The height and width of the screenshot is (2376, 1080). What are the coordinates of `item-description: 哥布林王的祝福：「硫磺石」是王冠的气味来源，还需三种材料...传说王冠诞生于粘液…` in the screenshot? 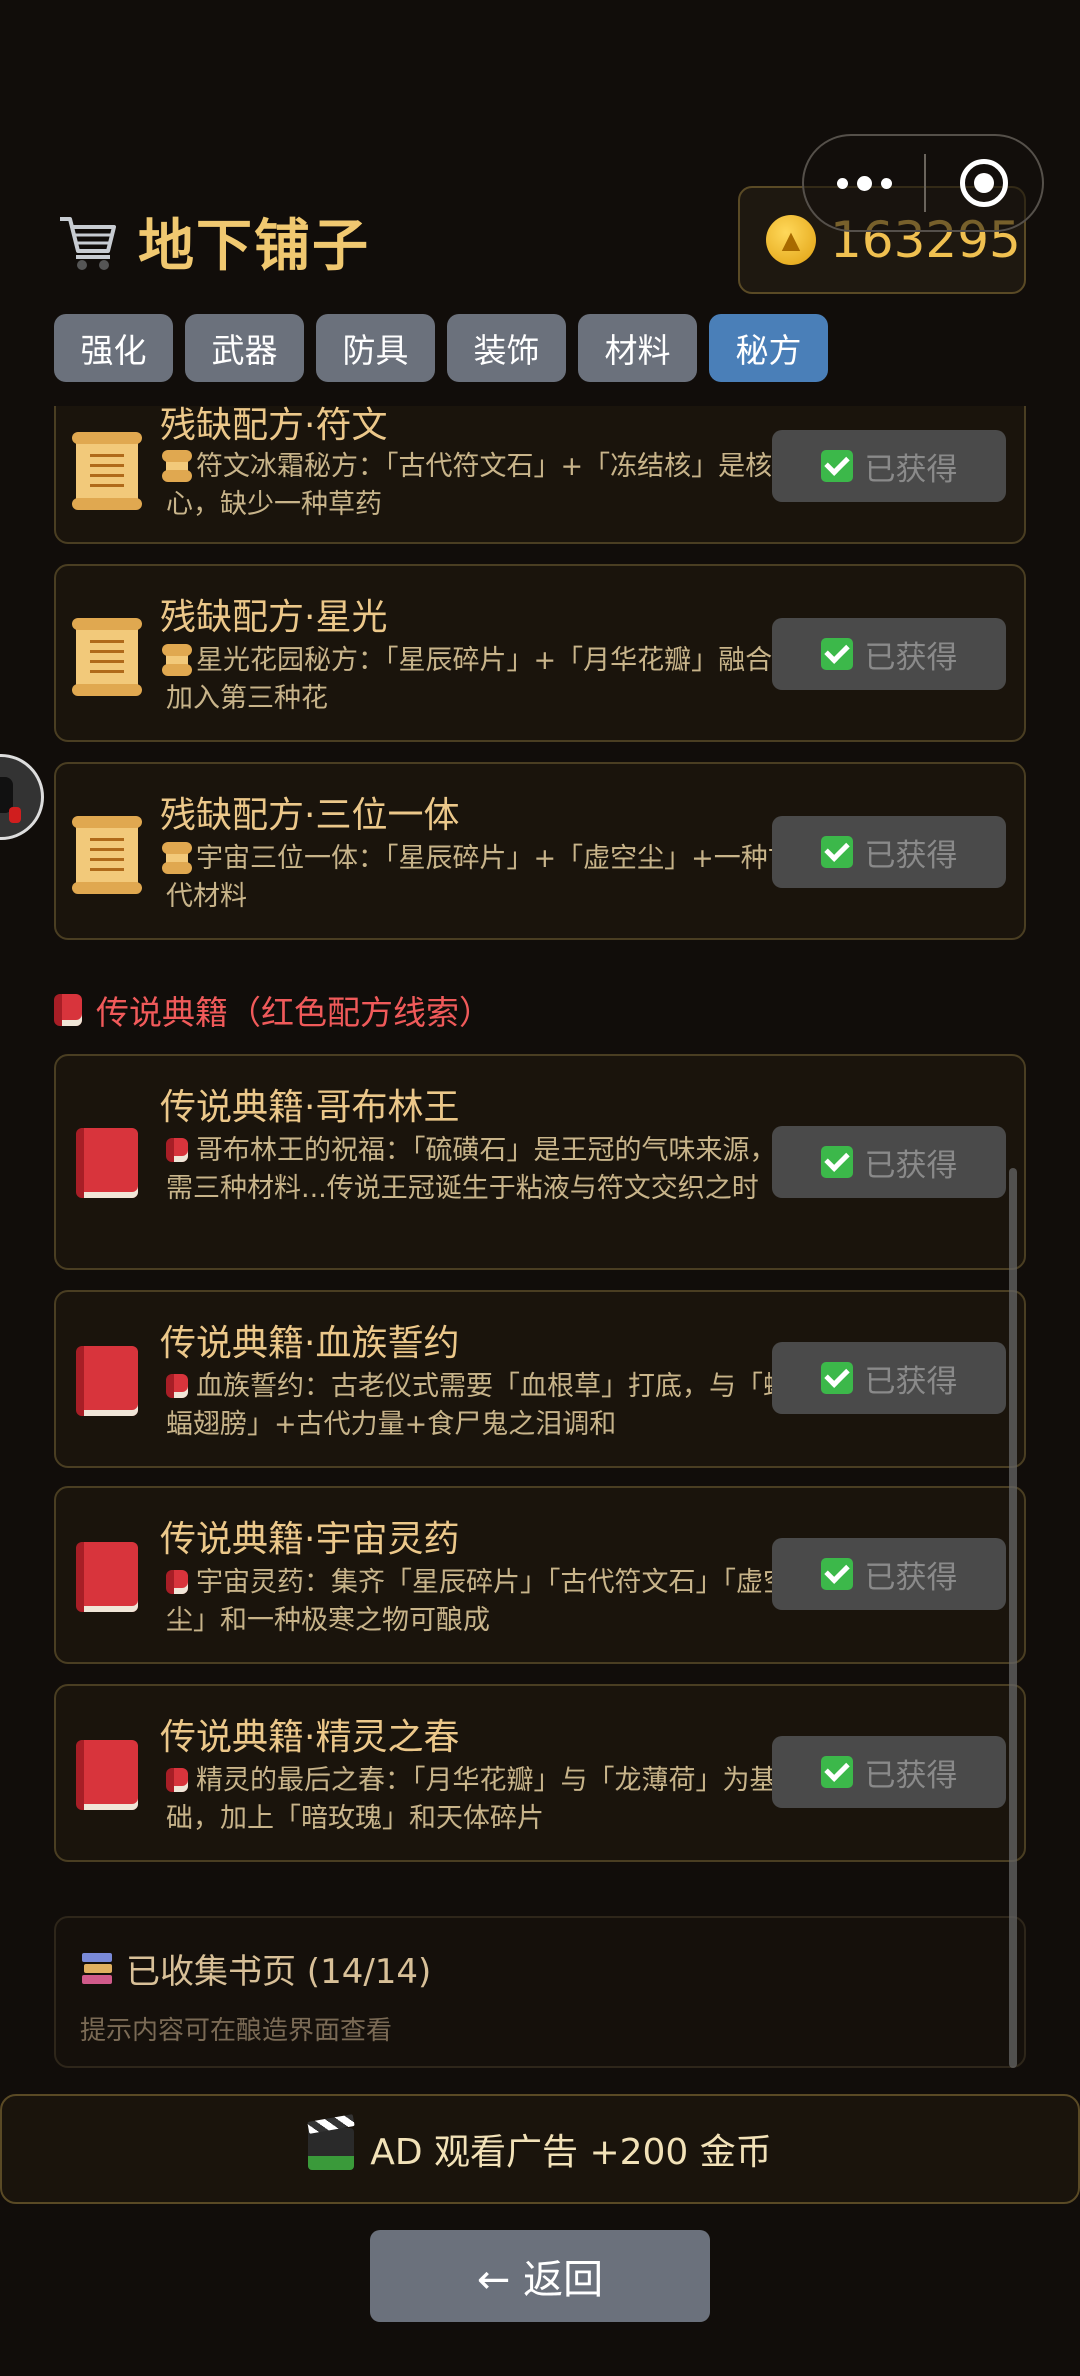 It's located at (485, 1169).